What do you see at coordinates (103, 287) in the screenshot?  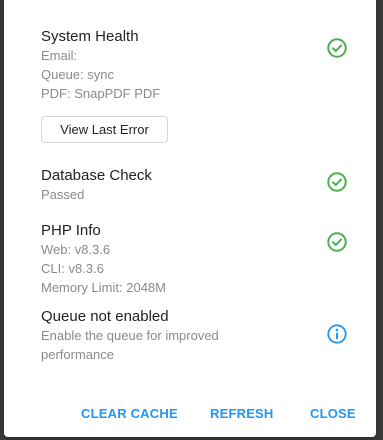 I see `php-info-memory-limit: Memory Limit: 2048M` at bounding box center [103, 287].